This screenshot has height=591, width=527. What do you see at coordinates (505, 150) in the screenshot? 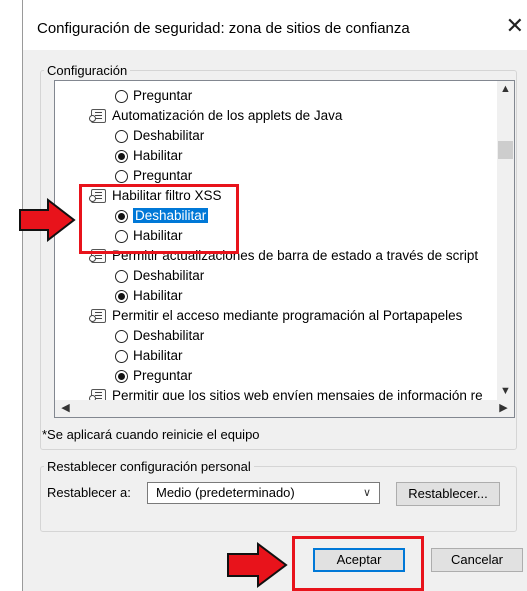
I see `scroll-thumb` at bounding box center [505, 150].